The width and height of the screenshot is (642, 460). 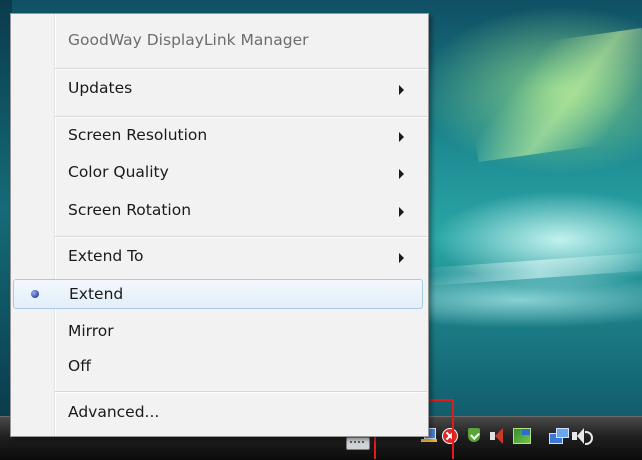 I want to click on menu-item-label: Screen Resolution, so click(x=138, y=135).